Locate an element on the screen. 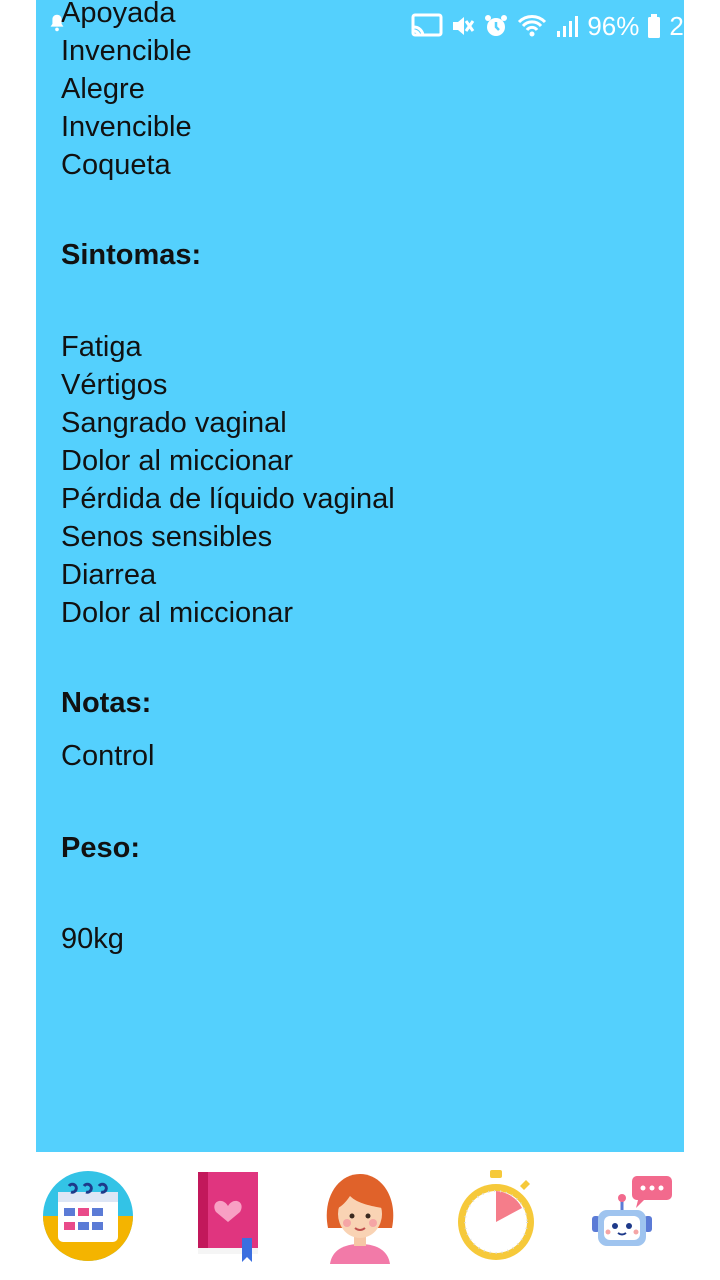 The height and width of the screenshot is (1280, 720). nav-chatbot is located at coordinates (632, 1216).